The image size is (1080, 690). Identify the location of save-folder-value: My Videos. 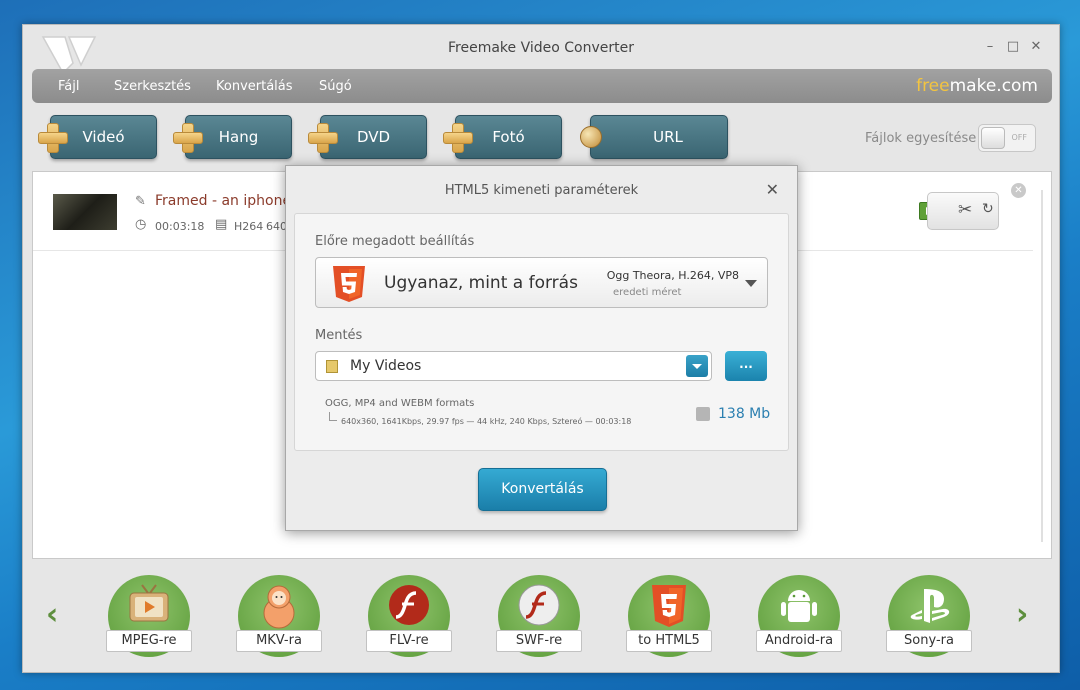
(386, 366).